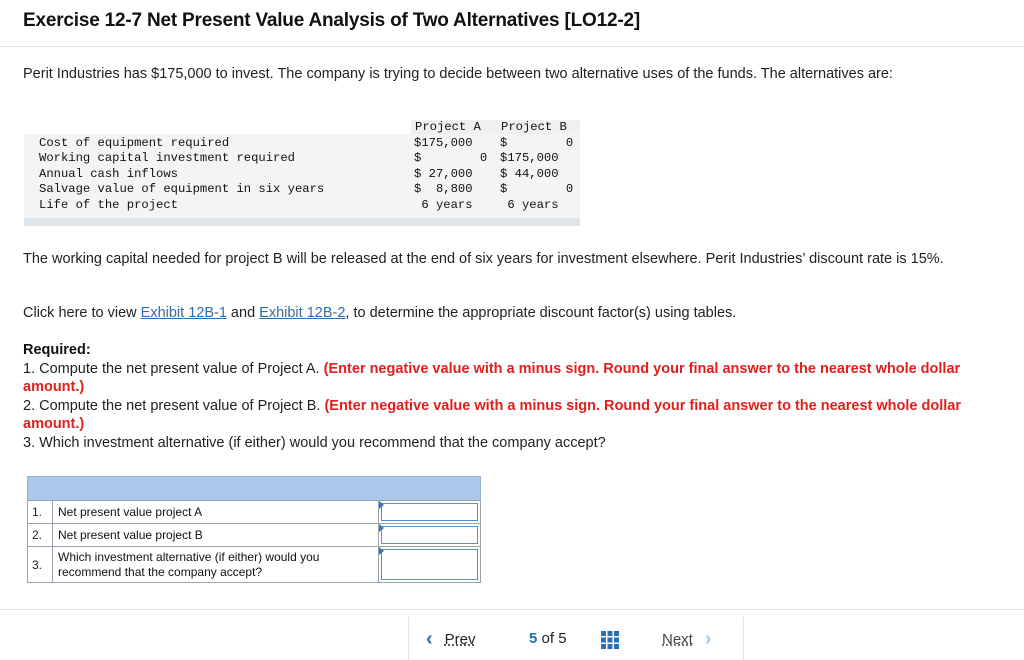  Describe the element at coordinates (254, 488) in the screenshot. I see `answer-table-header` at that location.